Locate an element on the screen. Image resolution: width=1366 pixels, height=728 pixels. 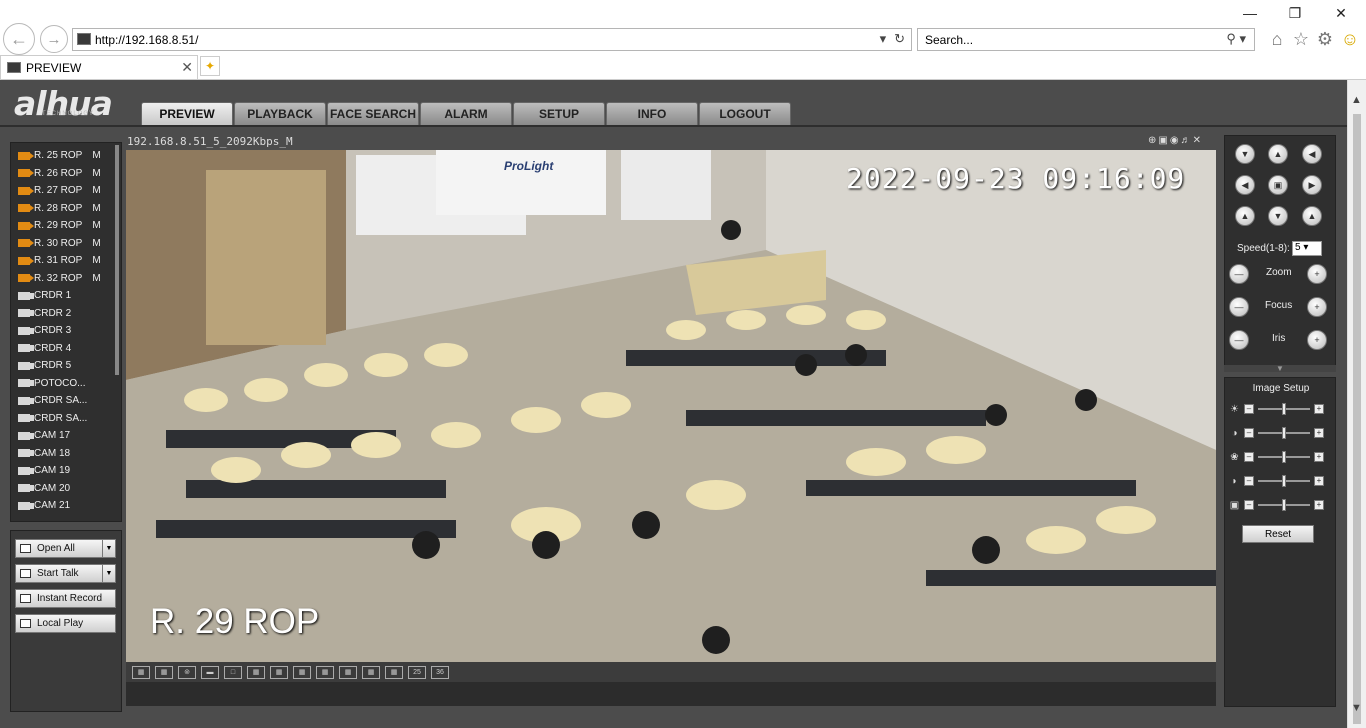
new-tab-button: ✦ is located at coordinates (210, 66).